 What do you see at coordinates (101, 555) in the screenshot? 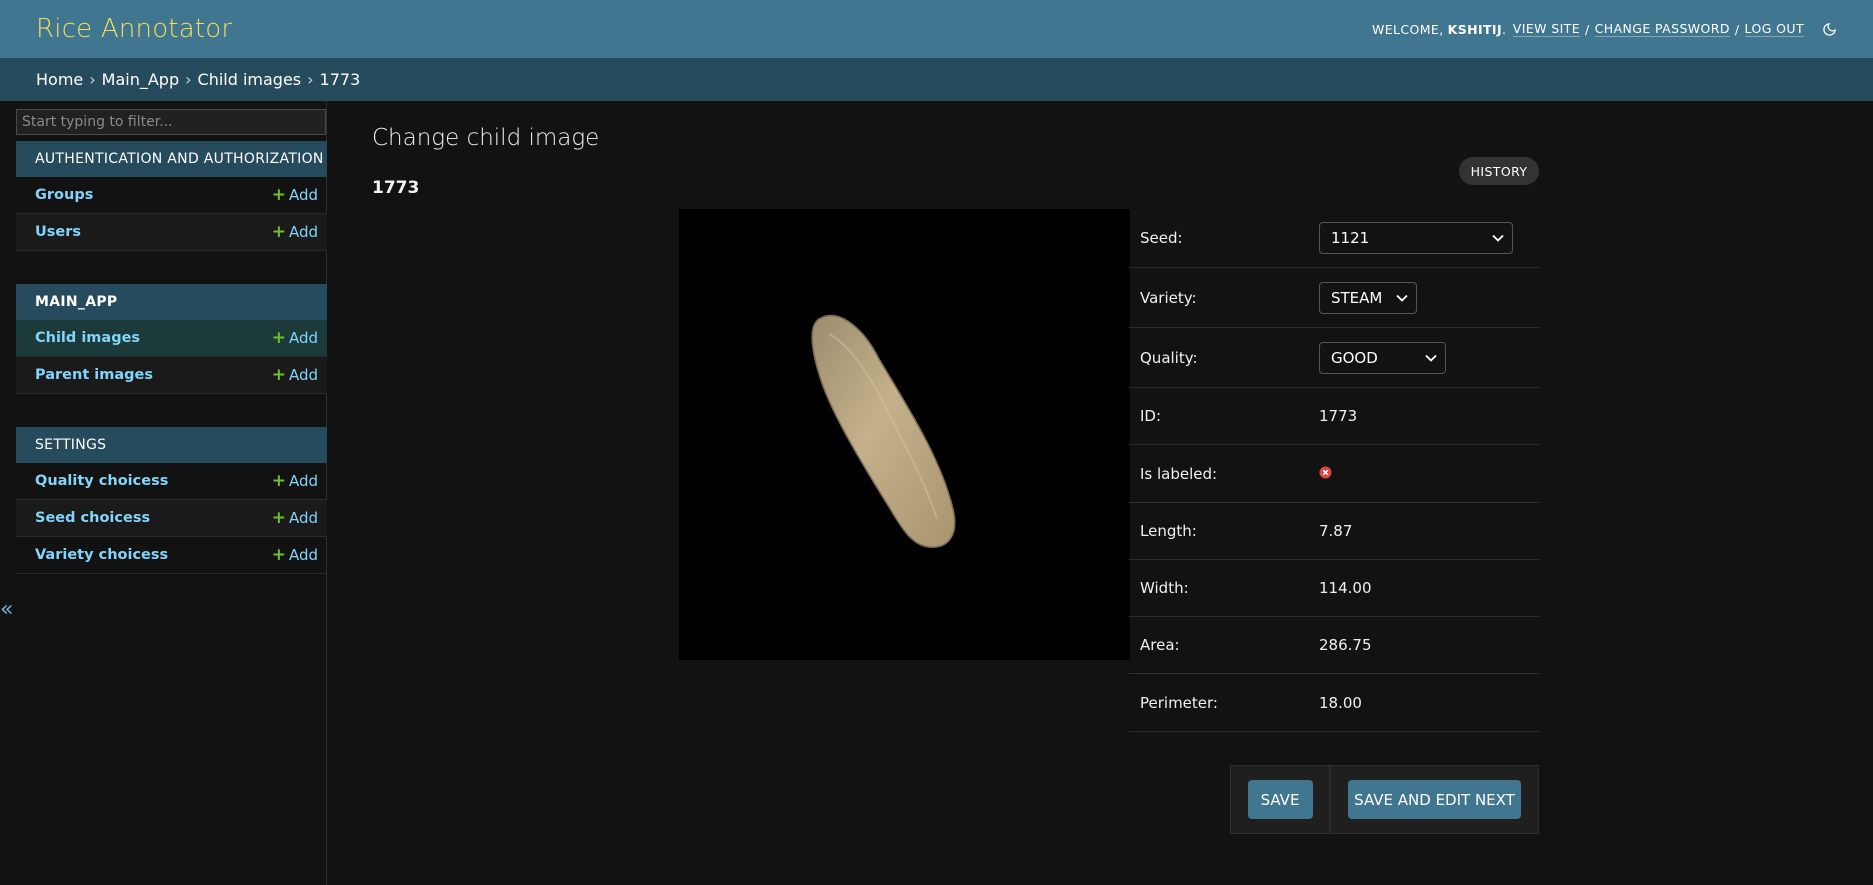
I see `sidebar-item-label: Variety choicess` at bounding box center [101, 555].